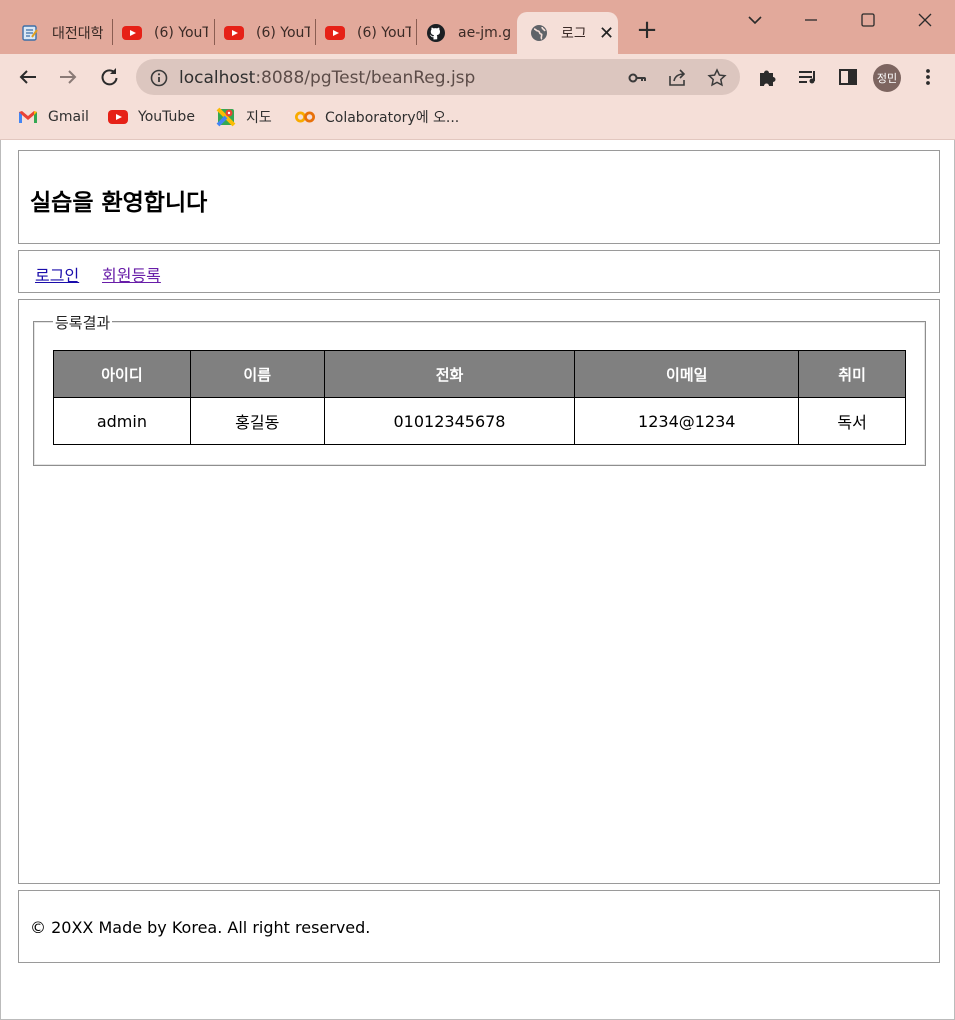 This screenshot has width=955, height=1020. I want to click on bookmark-gmail: Gmail, so click(53, 117).